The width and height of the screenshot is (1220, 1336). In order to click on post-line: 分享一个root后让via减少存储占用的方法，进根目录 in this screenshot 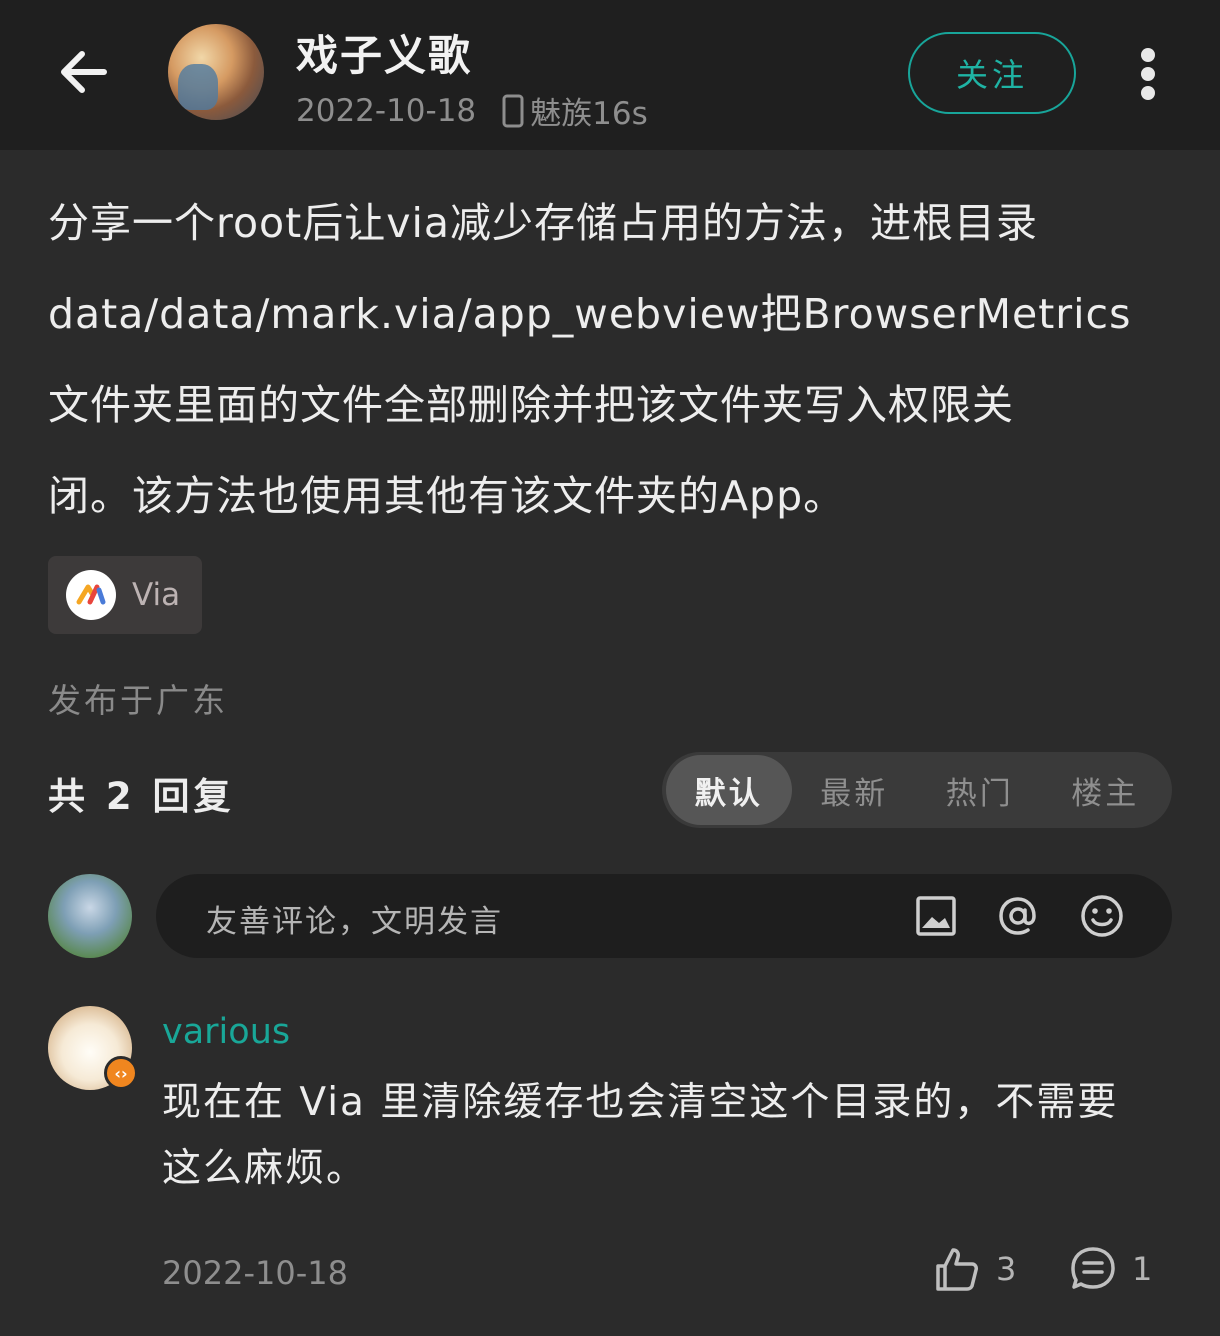, I will do `click(543, 223)`.